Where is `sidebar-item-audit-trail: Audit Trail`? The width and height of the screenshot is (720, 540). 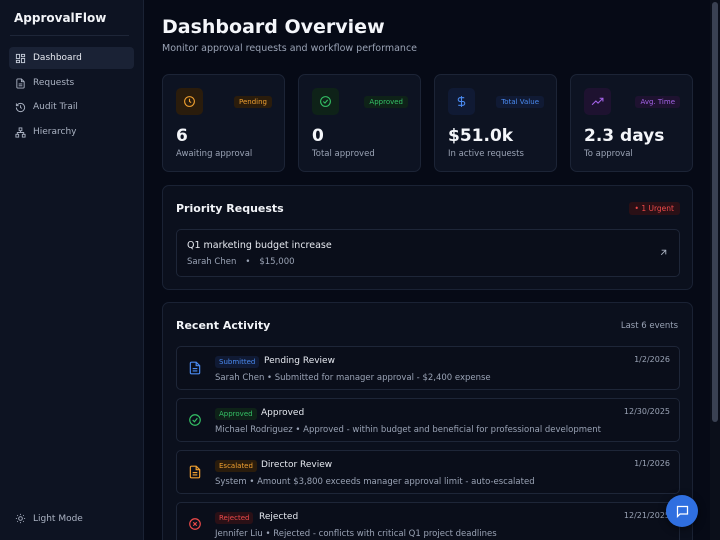
sidebar-item-audit-trail: Audit Trail is located at coordinates (71, 107).